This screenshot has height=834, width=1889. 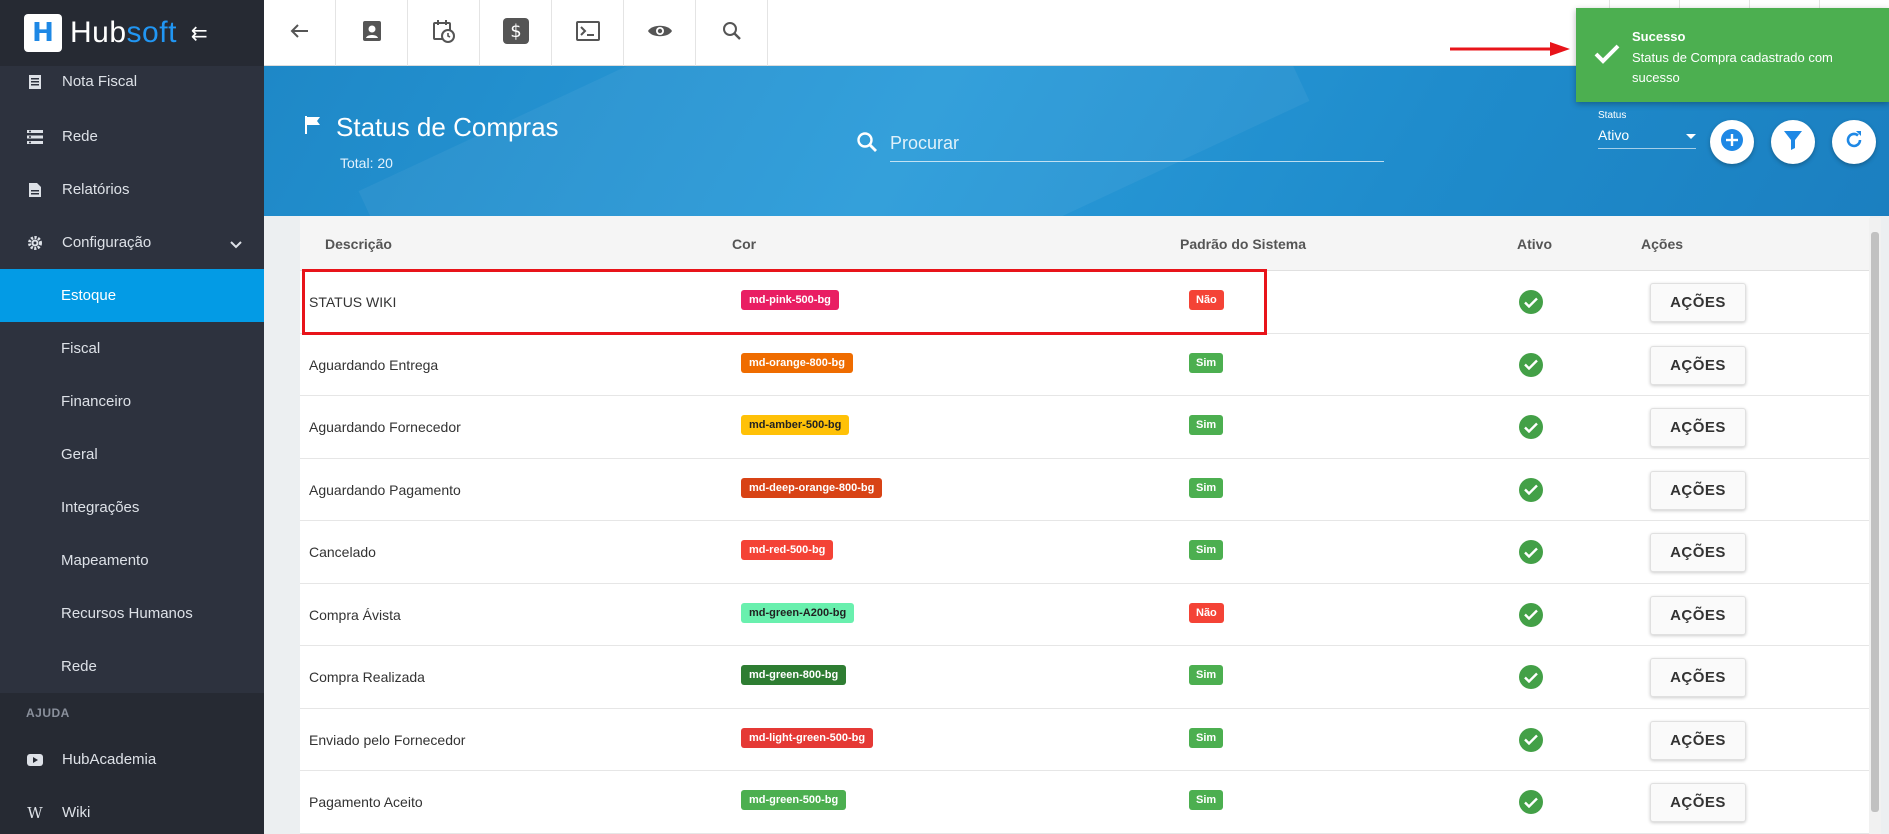 I want to click on sidebar-item-wiki: W Wiki, so click(x=132, y=810).